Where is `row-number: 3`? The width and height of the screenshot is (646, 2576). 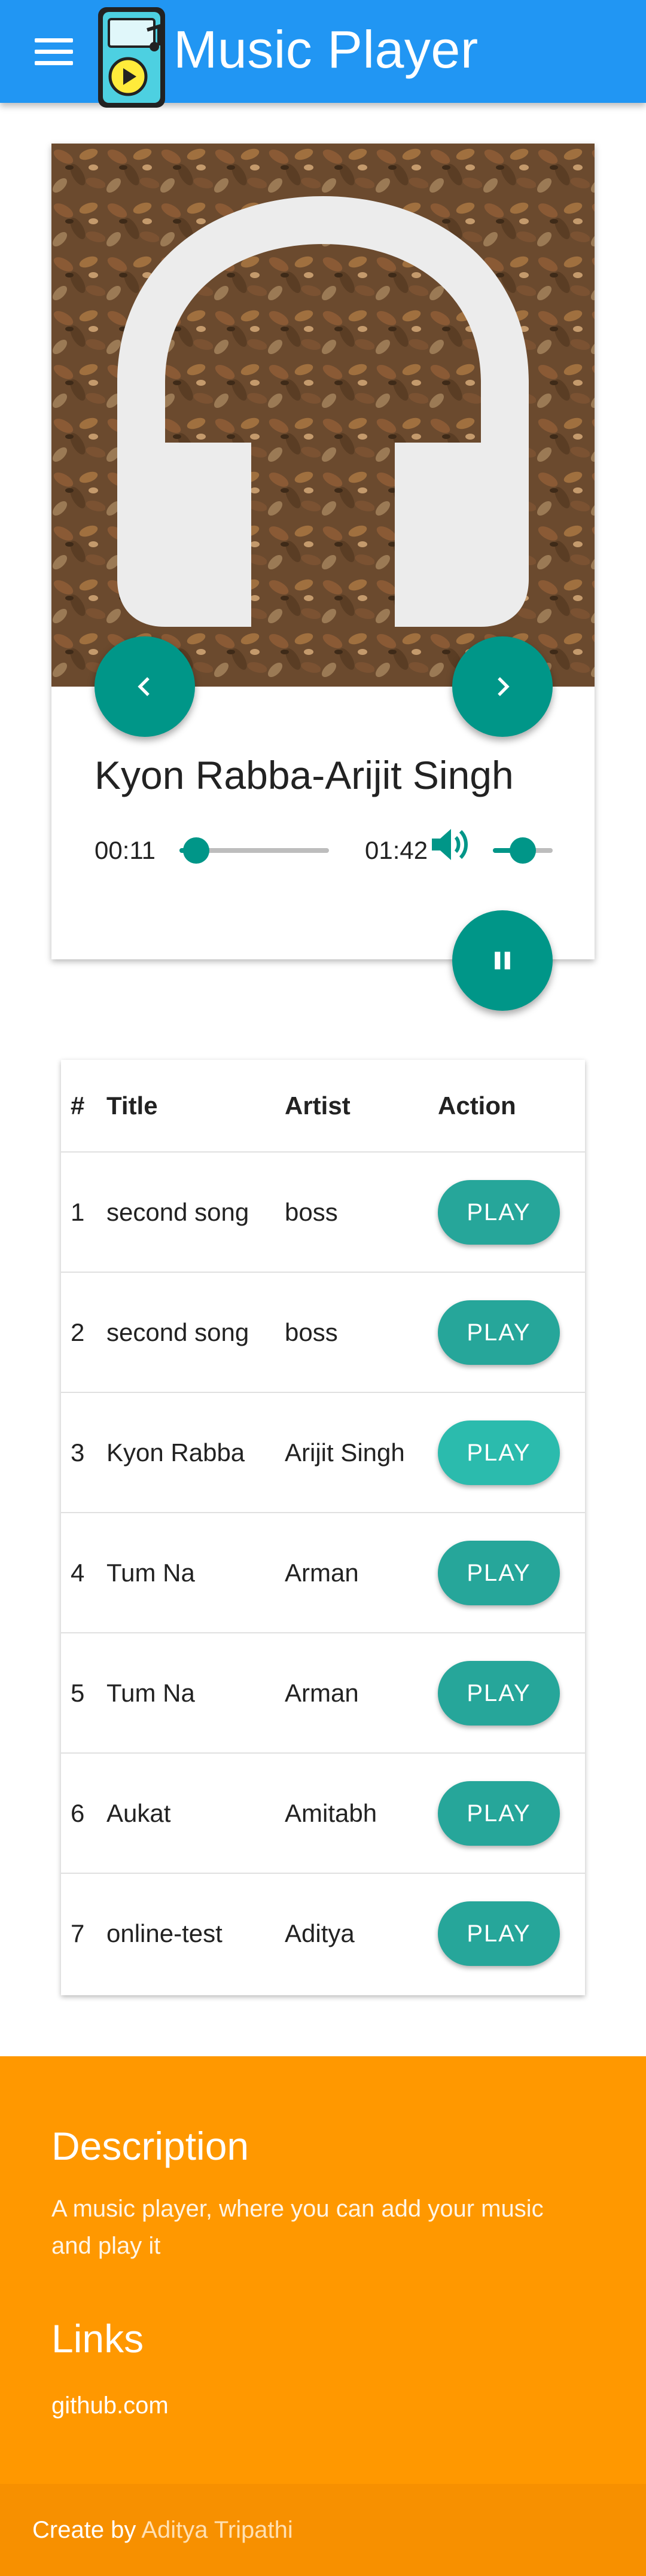
row-number: 3 is located at coordinates (78, 1452).